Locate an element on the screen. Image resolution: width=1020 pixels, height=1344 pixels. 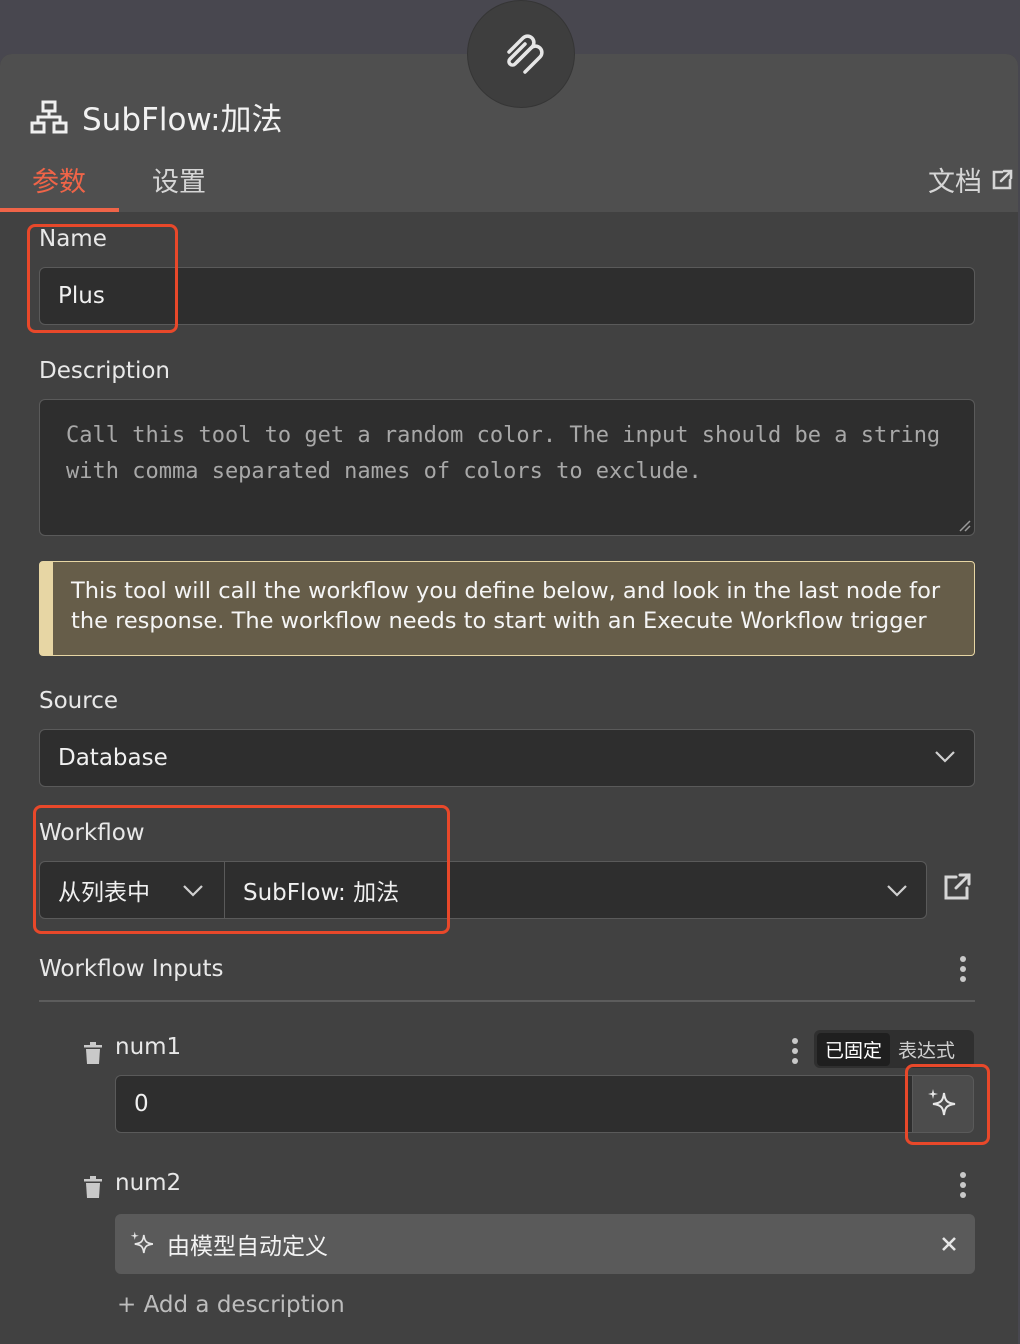
num1-value: 0 is located at coordinates (141, 1104).